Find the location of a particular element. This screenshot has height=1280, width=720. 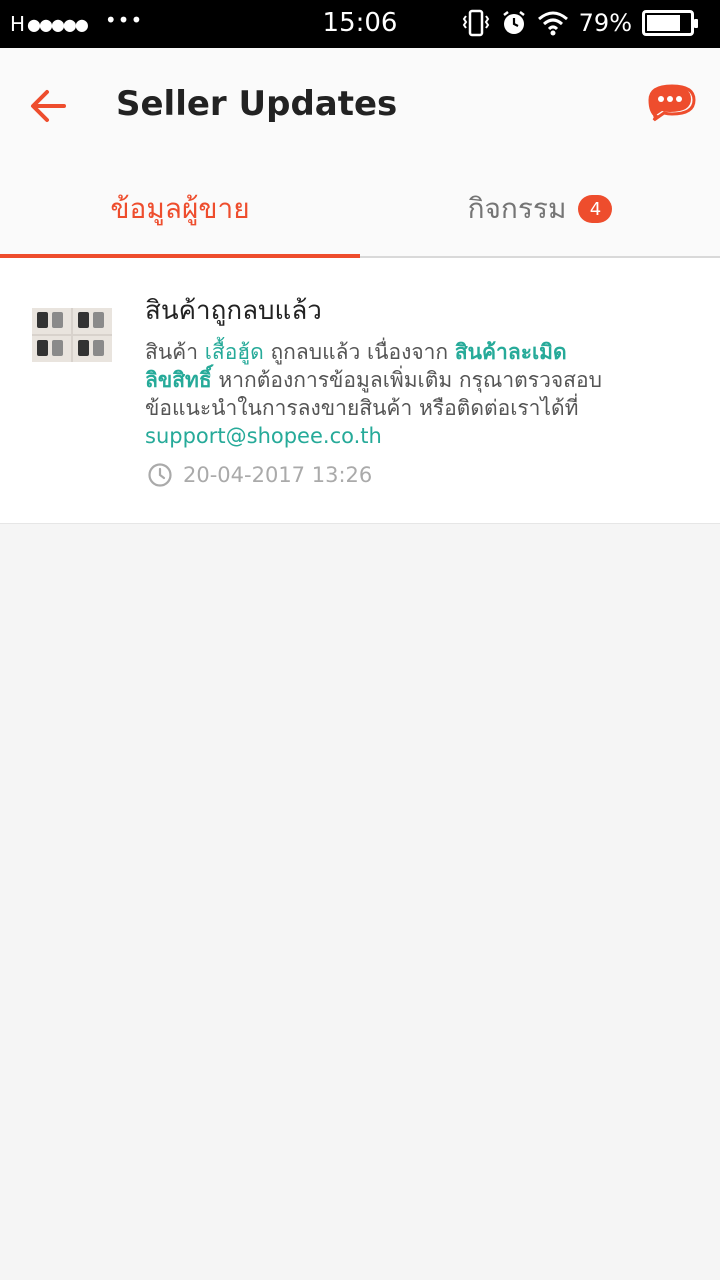

tab-activities-label: กิจกรรม is located at coordinates (517, 208).